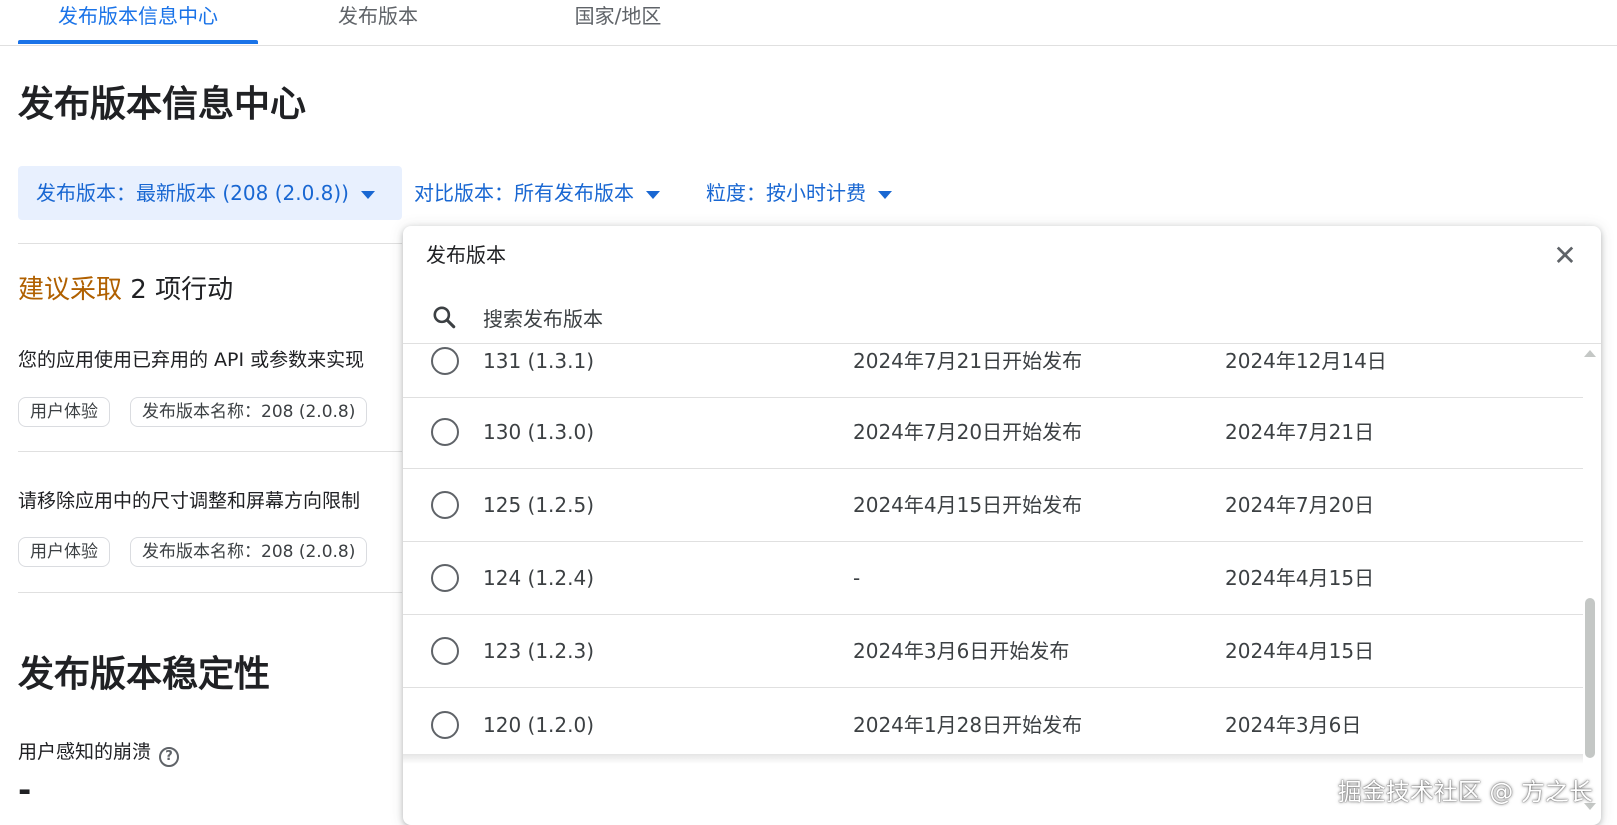  What do you see at coordinates (968, 432) in the screenshot?
I see `release-start: 2024年7月20日开始发布` at bounding box center [968, 432].